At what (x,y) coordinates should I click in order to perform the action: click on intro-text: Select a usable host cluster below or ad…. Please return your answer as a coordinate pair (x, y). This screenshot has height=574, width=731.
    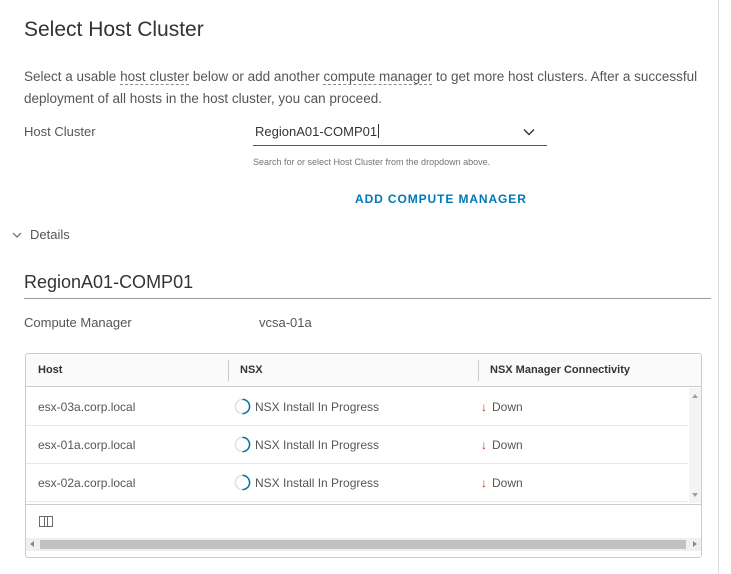
    Looking at the image, I should click on (369, 88).